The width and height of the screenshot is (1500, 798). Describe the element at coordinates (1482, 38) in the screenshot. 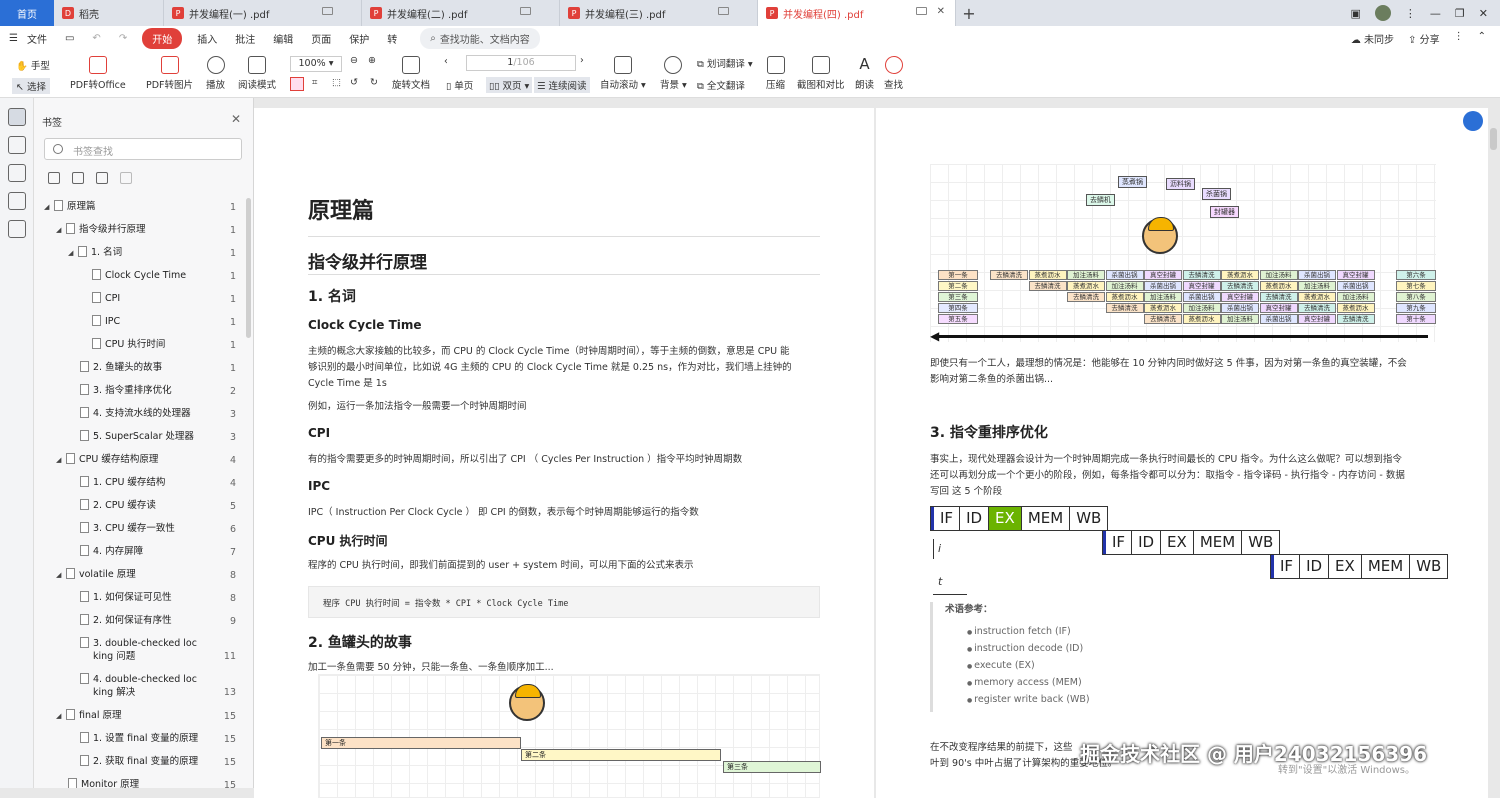

I see `collapse-ribbon-icon: ⌃` at that location.